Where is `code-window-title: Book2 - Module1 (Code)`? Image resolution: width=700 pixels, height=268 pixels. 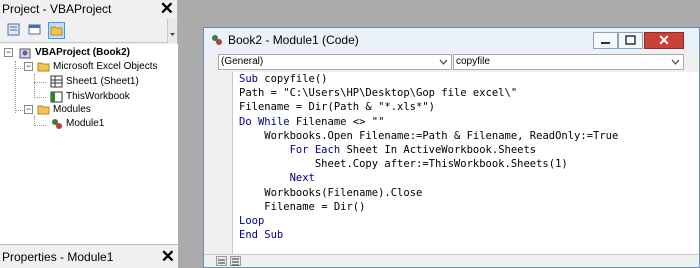 code-window-title: Book2 - Module1 (Code) is located at coordinates (293, 40).